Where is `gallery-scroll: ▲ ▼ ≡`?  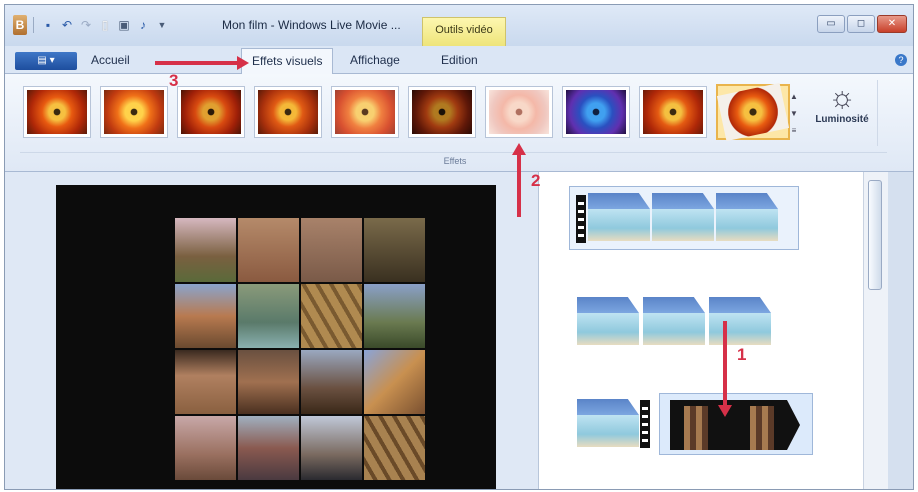
gallery-scroll: ▲ ▼ ≡ is located at coordinates (794, 114).